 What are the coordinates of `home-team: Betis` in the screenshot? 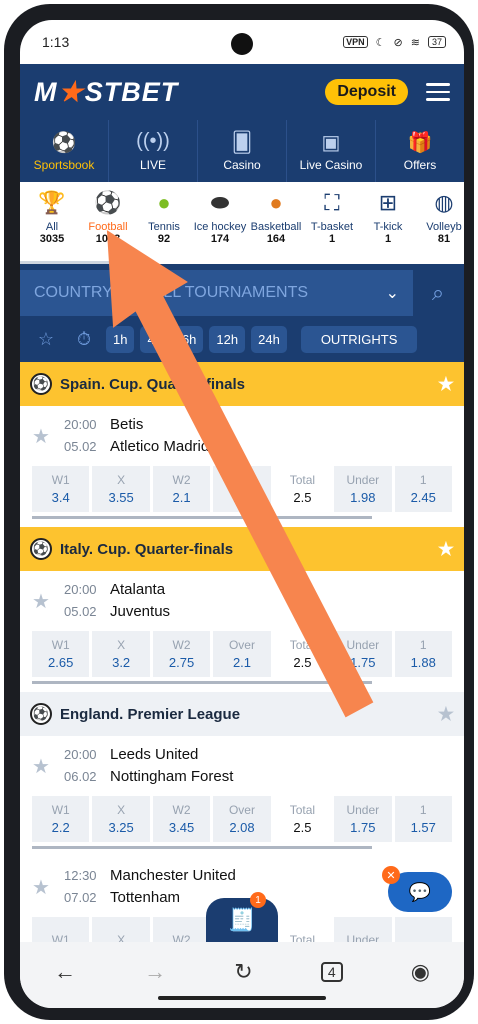 It's located at (127, 424).